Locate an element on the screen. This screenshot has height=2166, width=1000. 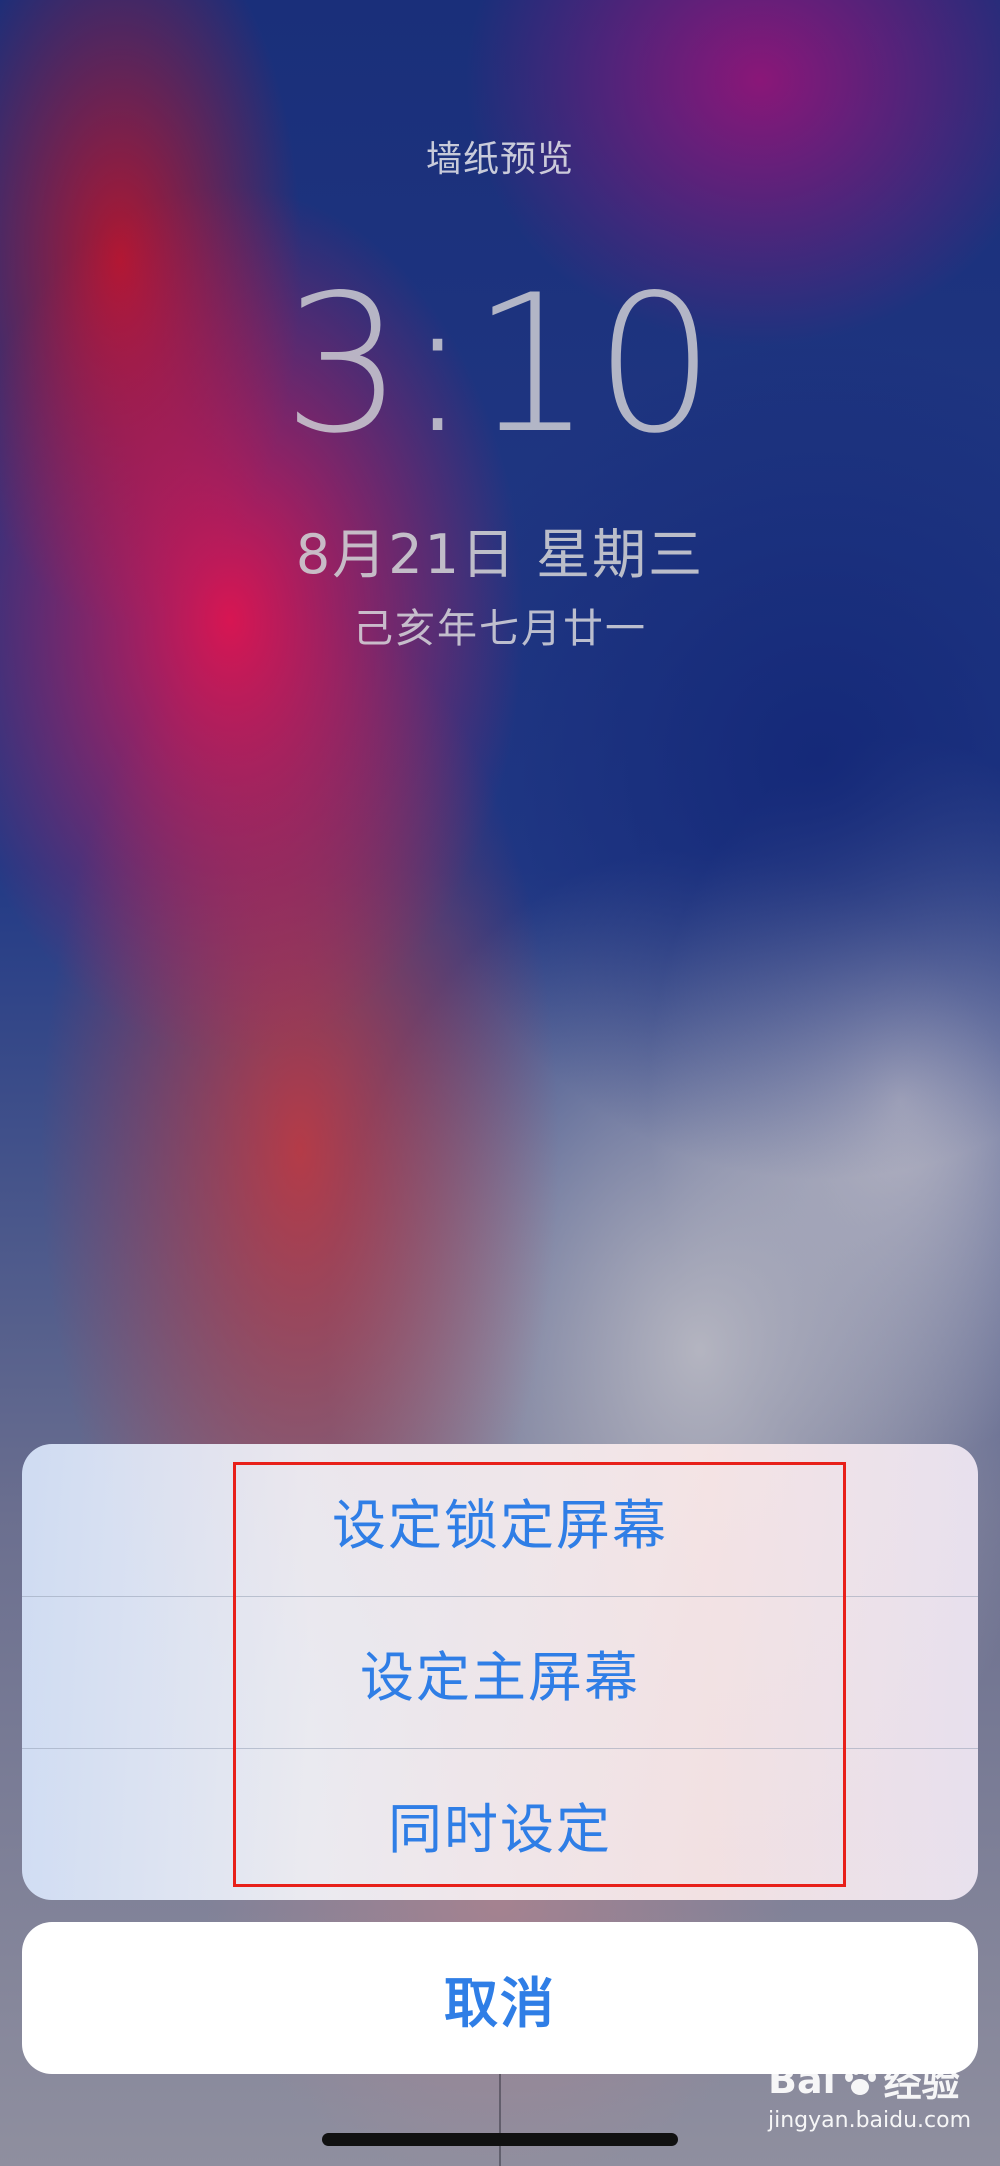
lock-screen-date: 8月21日 星期三 is located at coordinates (500, 554).